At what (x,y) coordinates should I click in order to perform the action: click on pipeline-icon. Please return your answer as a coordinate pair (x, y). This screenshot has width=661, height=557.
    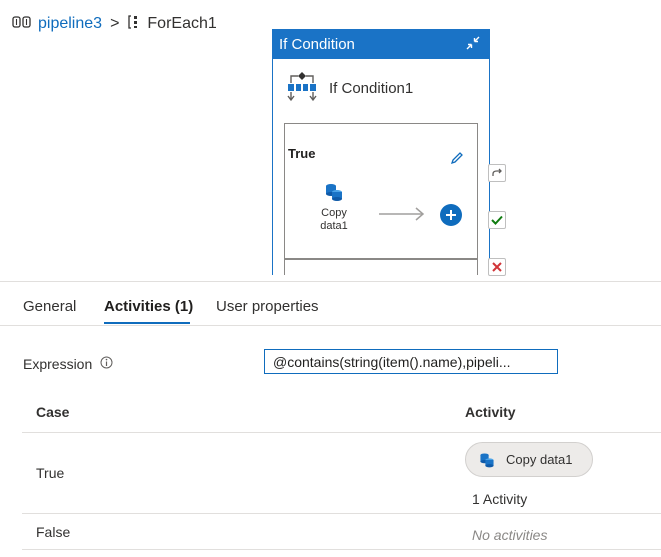
    Looking at the image, I should click on (22, 24).